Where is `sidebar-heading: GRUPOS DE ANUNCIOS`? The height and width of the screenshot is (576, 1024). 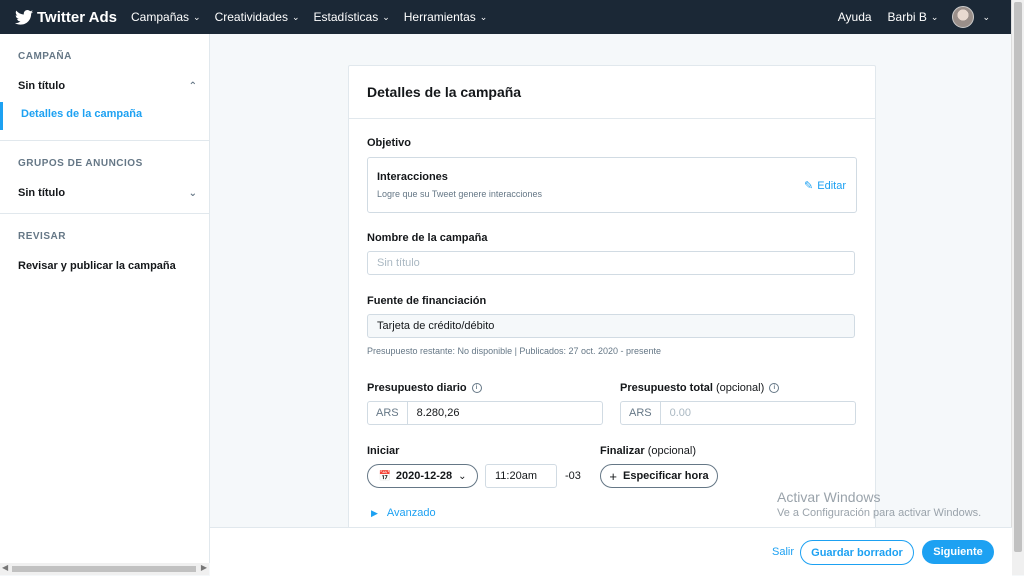 sidebar-heading: GRUPOS DE ANUNCIOS is located at coordinates (80, 163).